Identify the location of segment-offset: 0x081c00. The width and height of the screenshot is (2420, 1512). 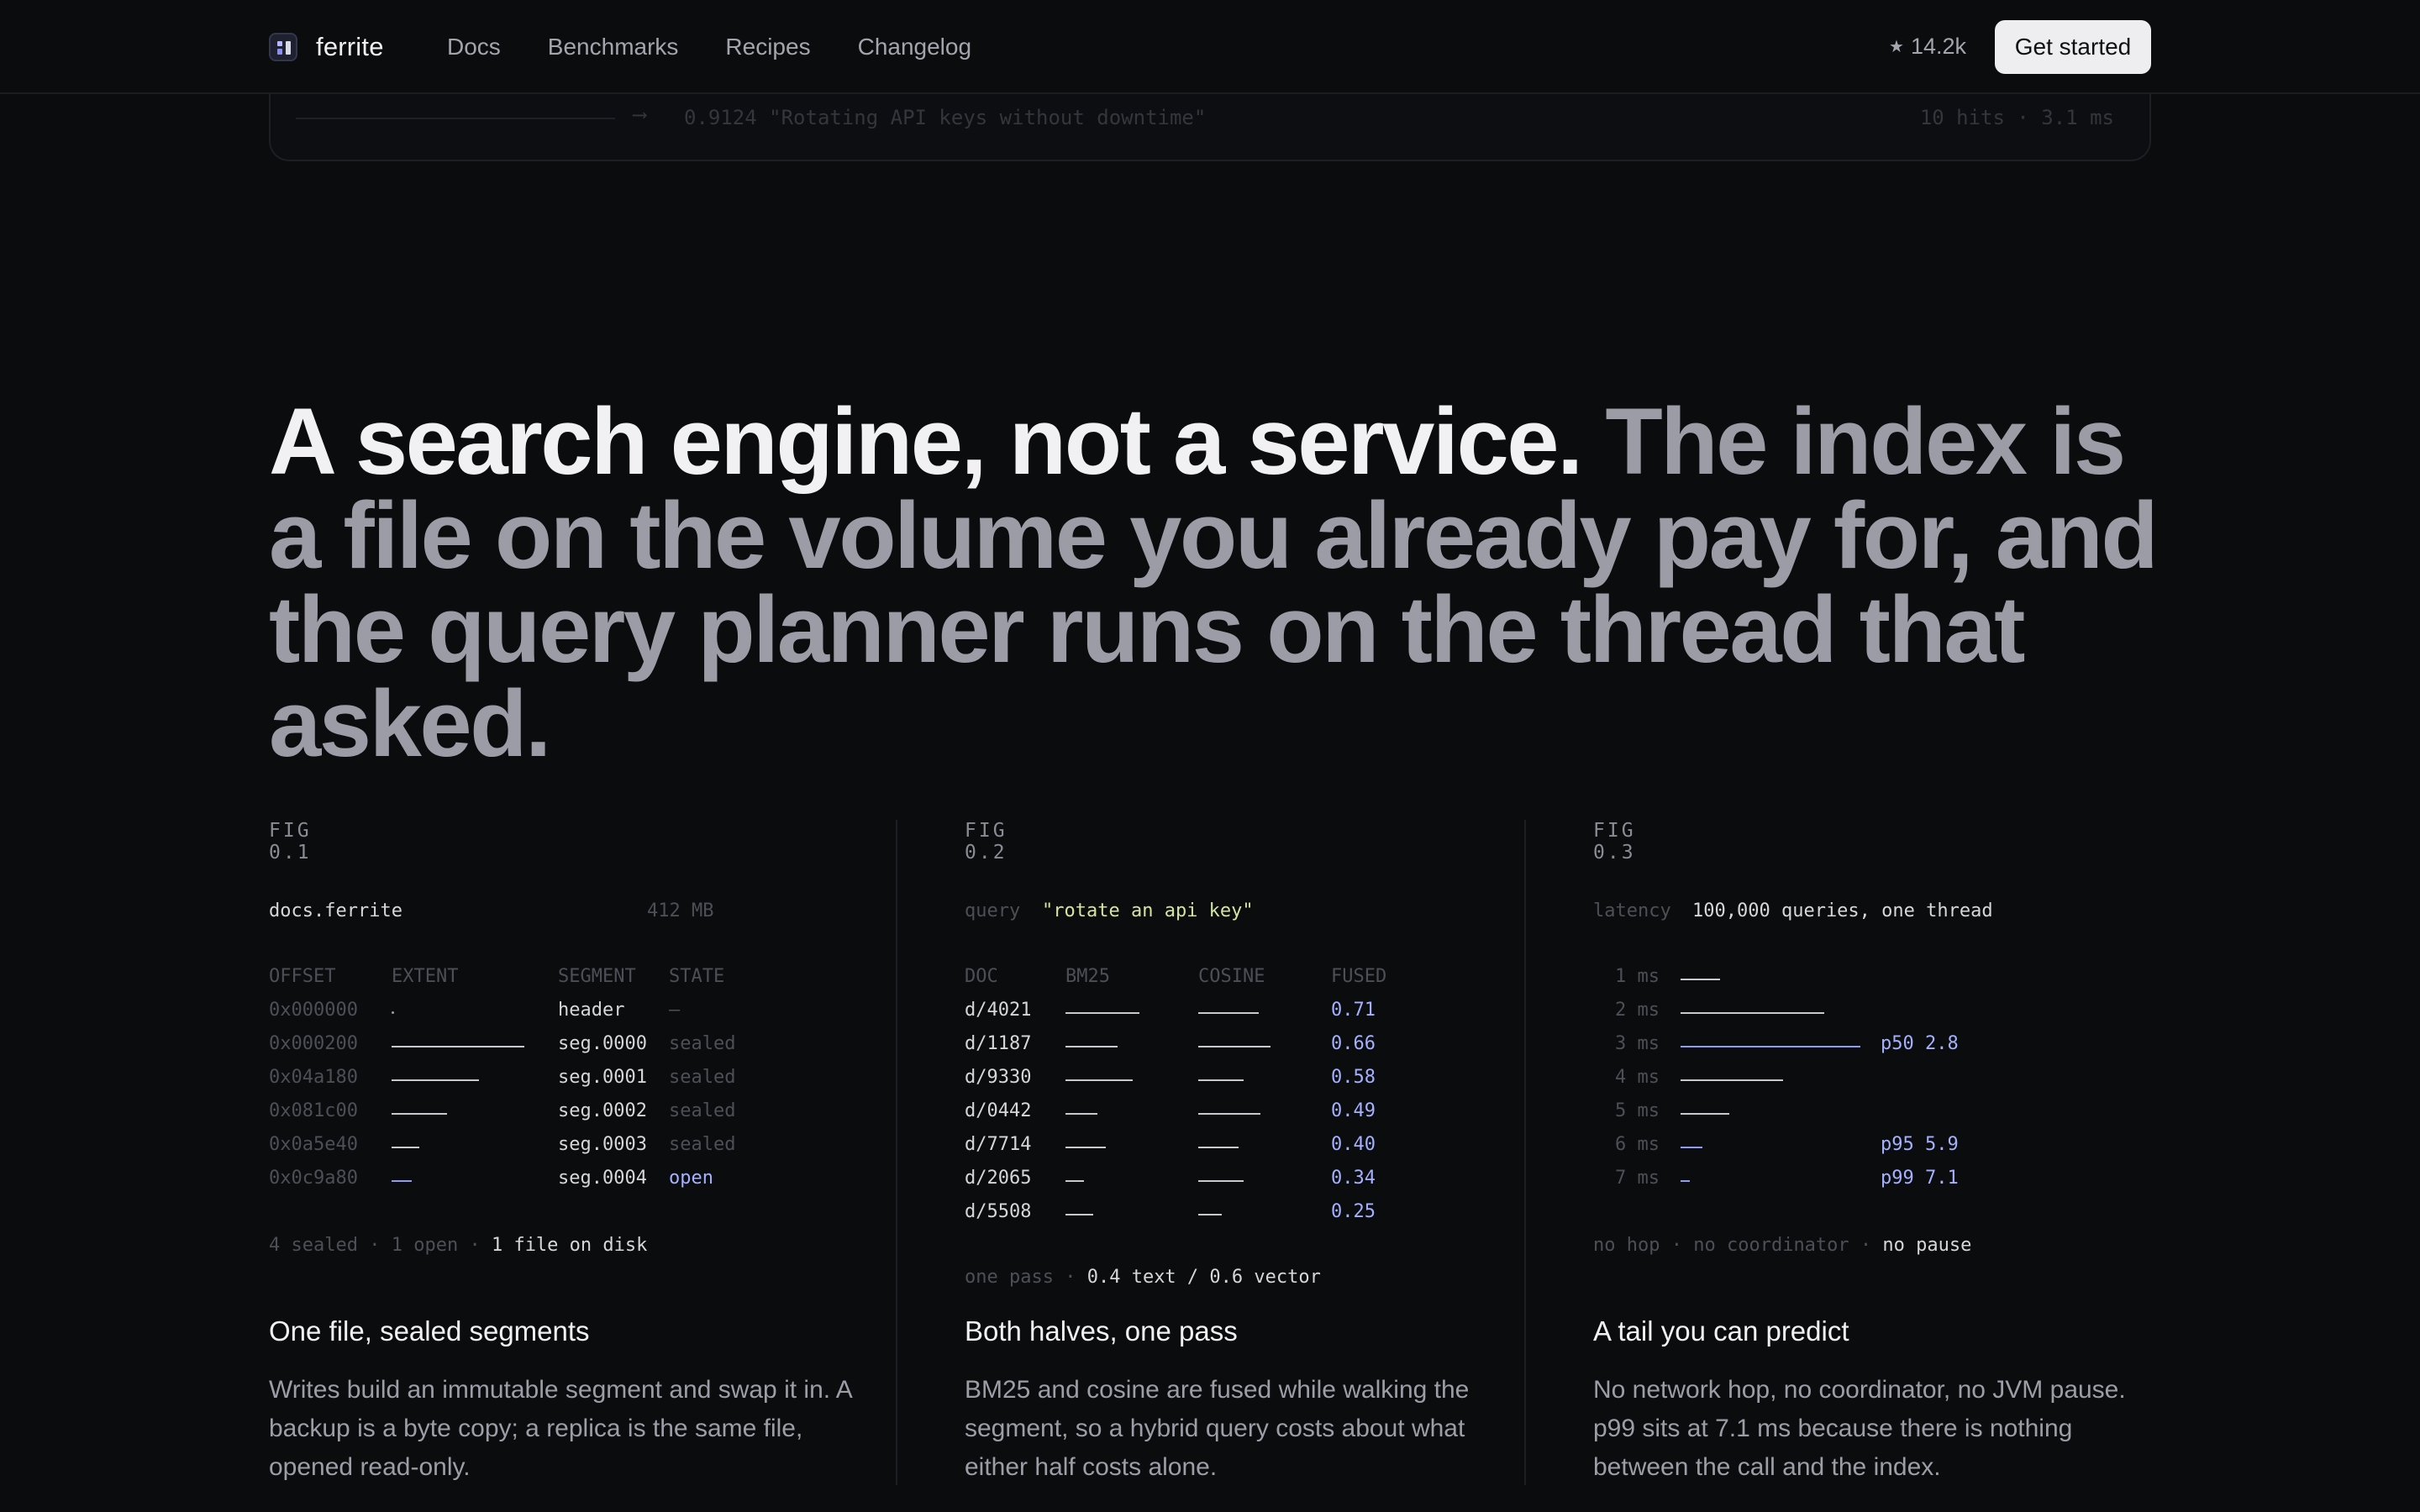
(314, 1110).